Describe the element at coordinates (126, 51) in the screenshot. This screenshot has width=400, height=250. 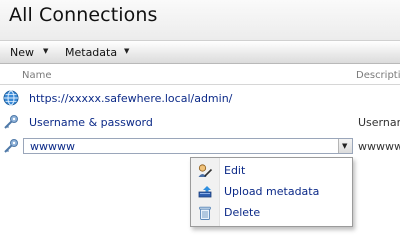
I see `metadata-dropdown-arrow-icon: ▼` at that location.